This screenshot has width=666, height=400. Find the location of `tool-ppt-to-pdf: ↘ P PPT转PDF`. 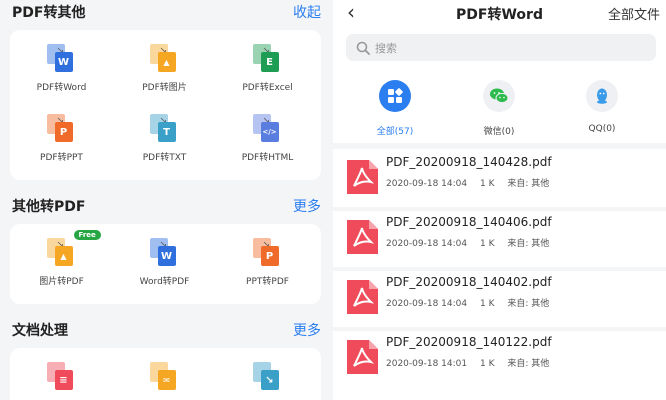

tool-ppt-to-pdf: ↘ P PPT转PDF is located at coordinates (267, 262).